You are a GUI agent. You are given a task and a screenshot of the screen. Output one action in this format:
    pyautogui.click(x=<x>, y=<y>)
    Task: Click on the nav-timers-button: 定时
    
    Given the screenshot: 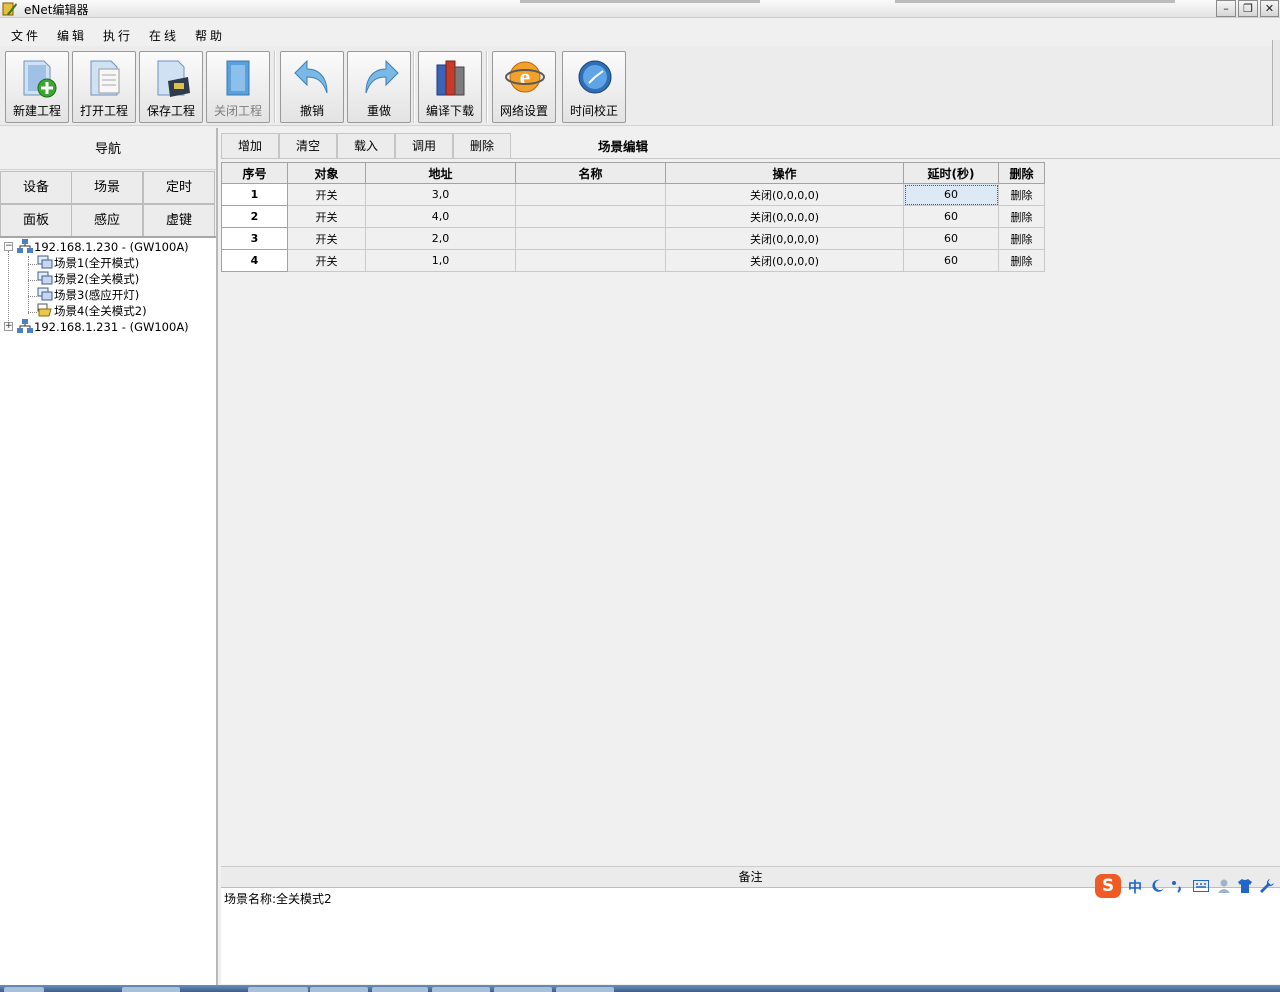 What is the action you would take?
    pyautogui.click(x=179, y=187)
    